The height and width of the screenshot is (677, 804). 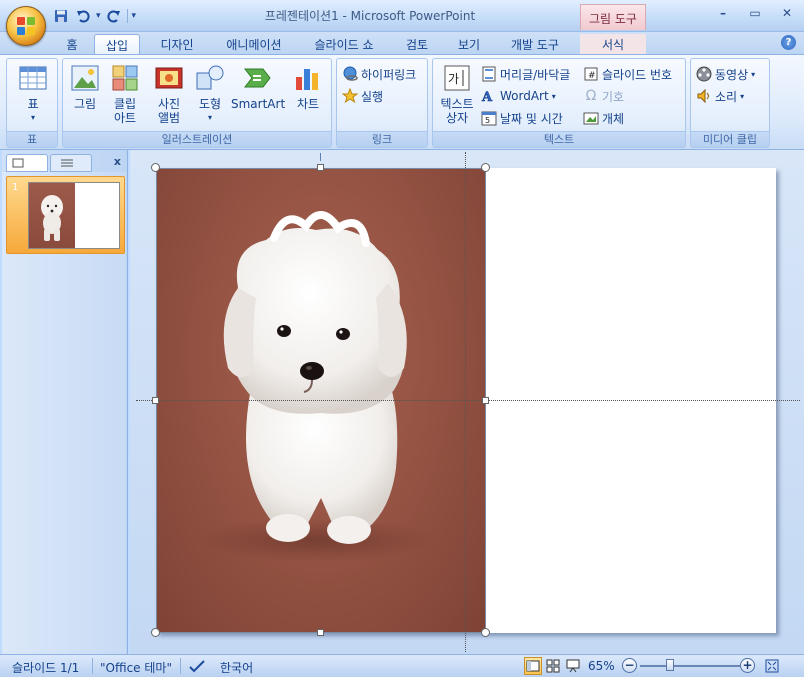 I want to click on wordart-button: A WordArt ▾, so click(x=518, y=96).